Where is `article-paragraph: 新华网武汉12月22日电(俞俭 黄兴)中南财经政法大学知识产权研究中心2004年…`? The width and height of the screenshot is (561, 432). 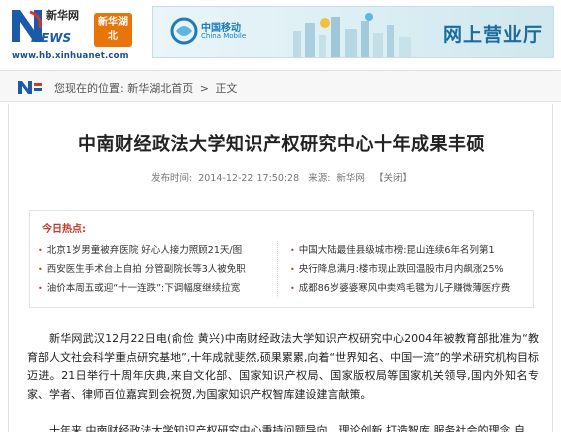
article-paragraph: 新华网武汉12月22日电(俞俭 黄兴)中南财经政法大学知识产权研究中心2004年… is located at coordinates (283, 366).